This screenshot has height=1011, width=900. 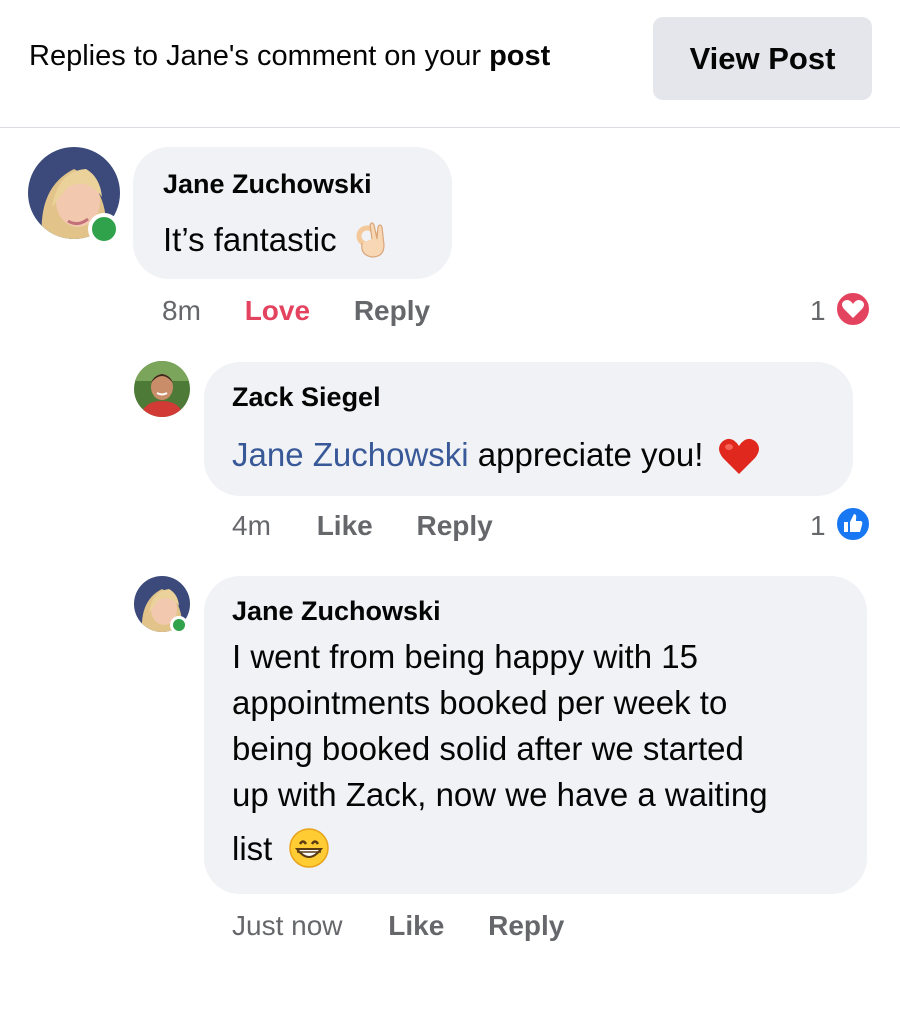 I want to click on love-button: Love, so click(x=277, y=310).